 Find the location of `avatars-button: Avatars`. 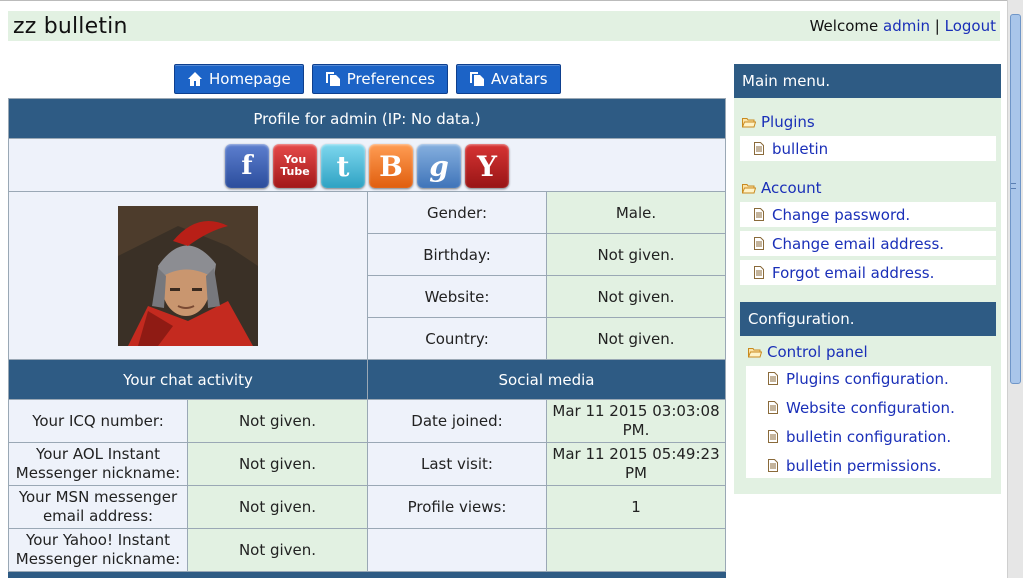

avatars-button: Avatars is located at coordinates (508, 79).